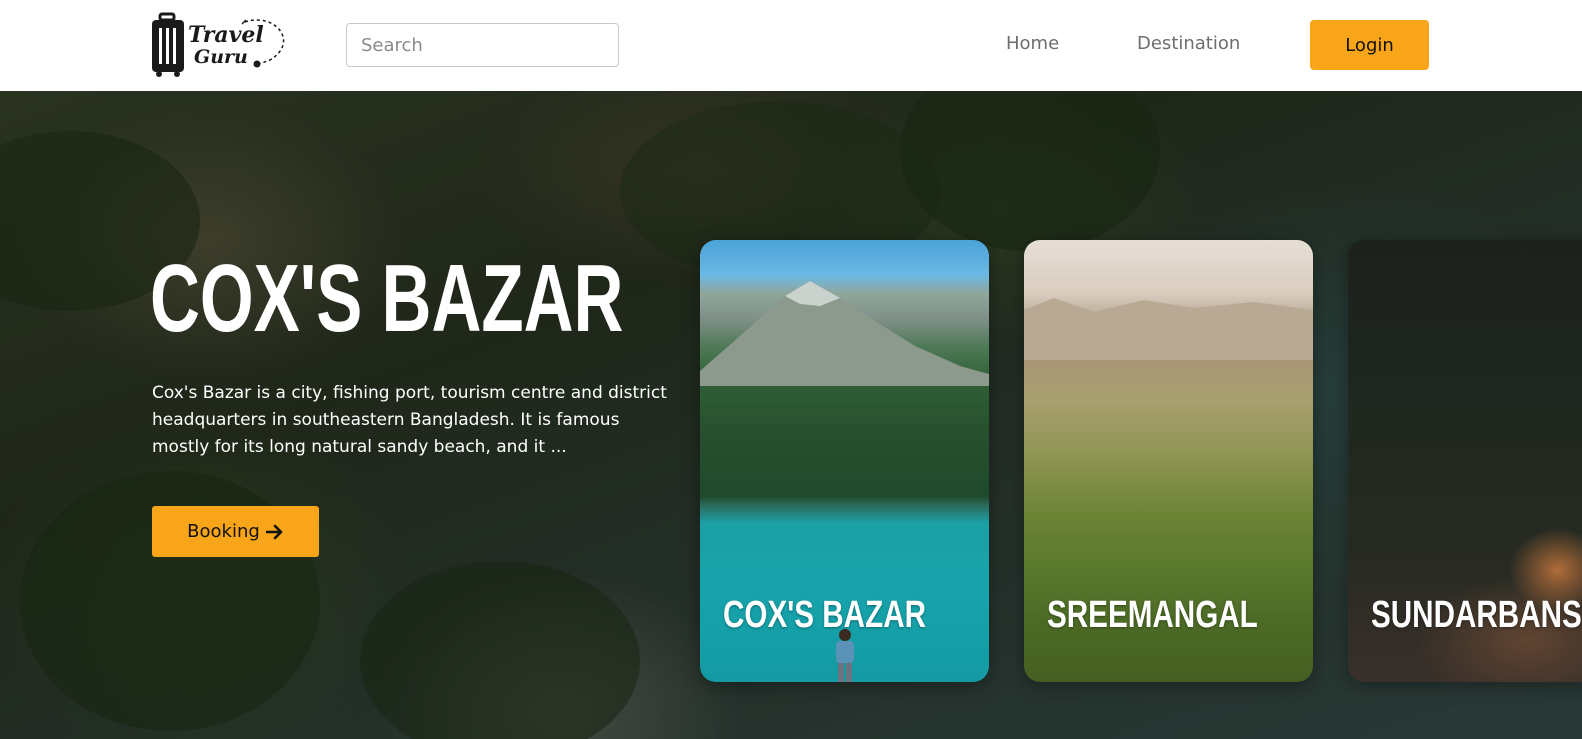 This screenshot has width=1582, height=739. I want to click on card-label: SREEMANGAL, so click(1152, 615).